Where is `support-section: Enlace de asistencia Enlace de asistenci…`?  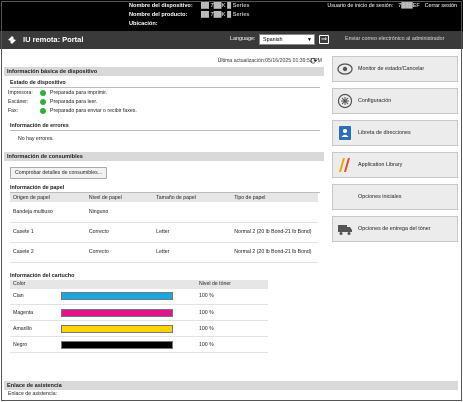
support-section: Enlace de asistencia Enlace de asistenci… is located at coordinates (231, 389).